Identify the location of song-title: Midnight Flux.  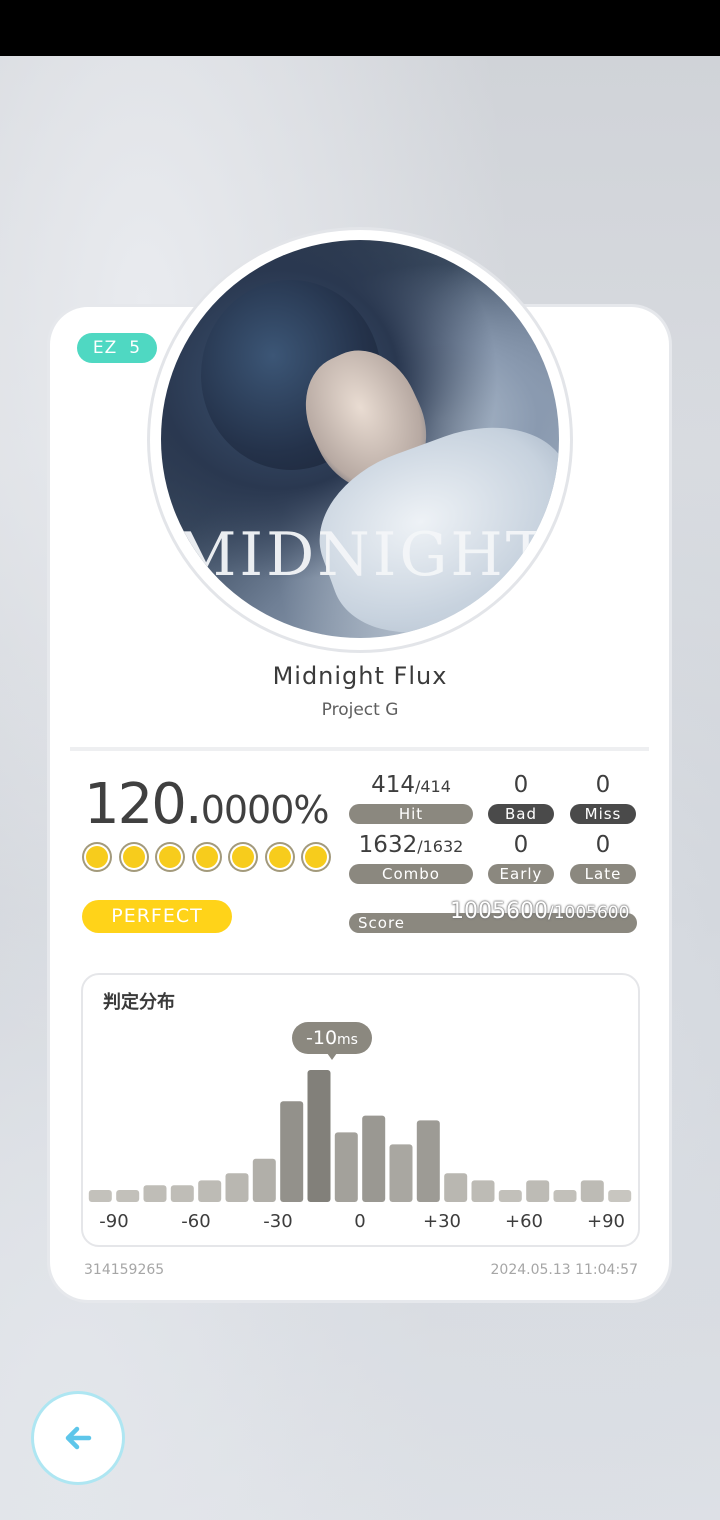
(360, 676).